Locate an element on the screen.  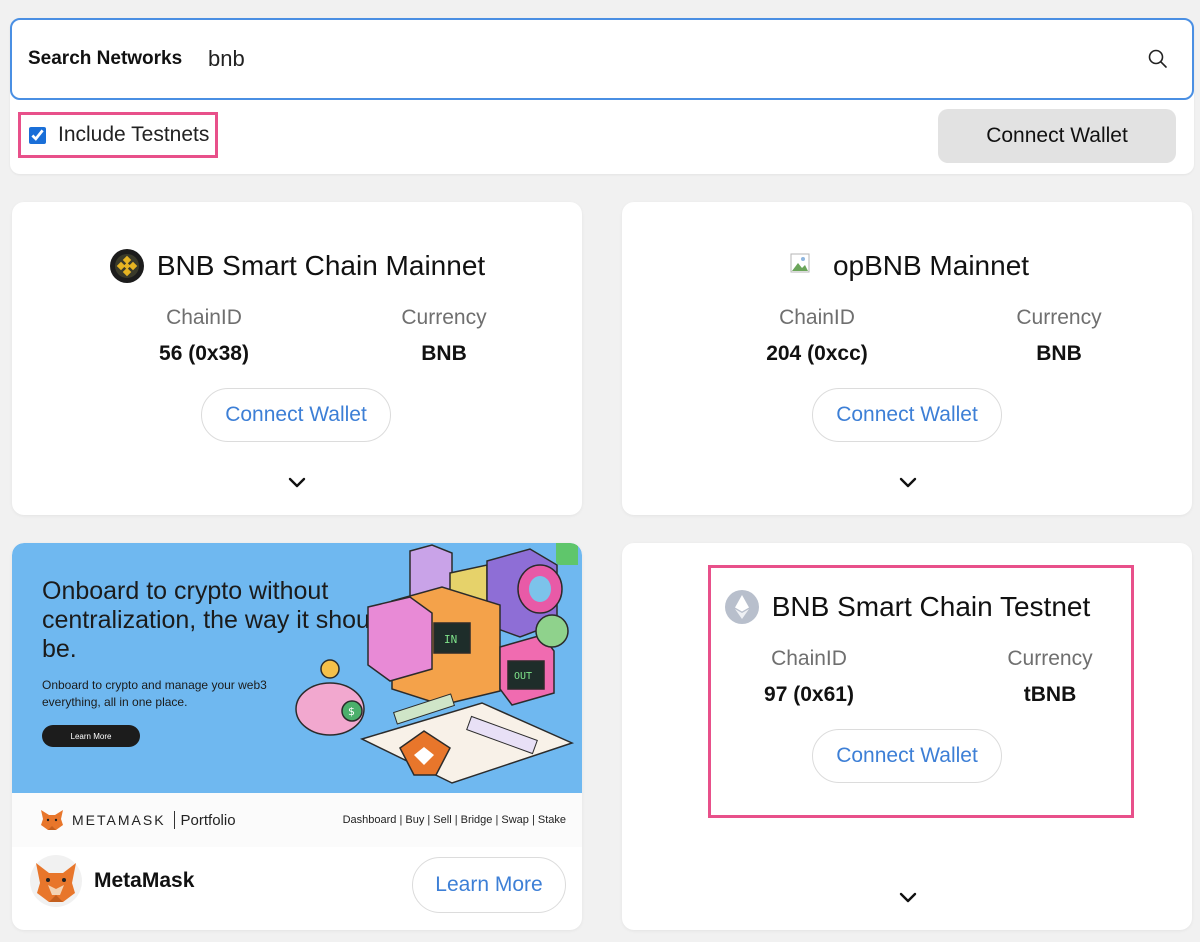
network-title: opBNB Mainnet is located at coordinates (907, 266).